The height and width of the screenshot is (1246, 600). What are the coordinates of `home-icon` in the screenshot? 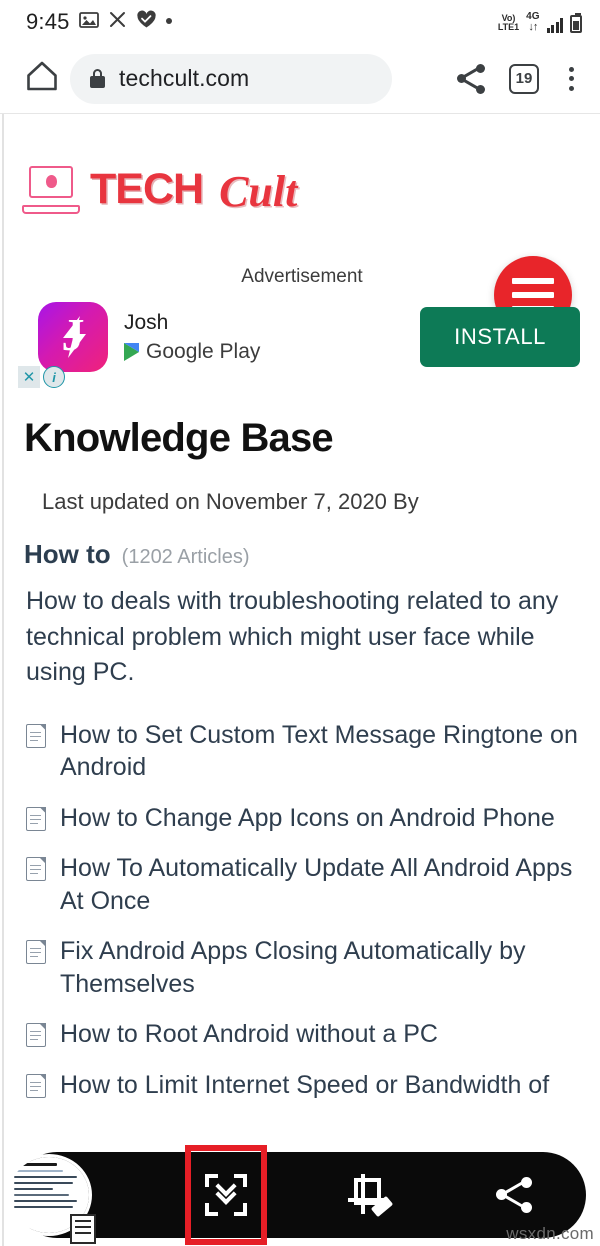 It's located at (42, 78).